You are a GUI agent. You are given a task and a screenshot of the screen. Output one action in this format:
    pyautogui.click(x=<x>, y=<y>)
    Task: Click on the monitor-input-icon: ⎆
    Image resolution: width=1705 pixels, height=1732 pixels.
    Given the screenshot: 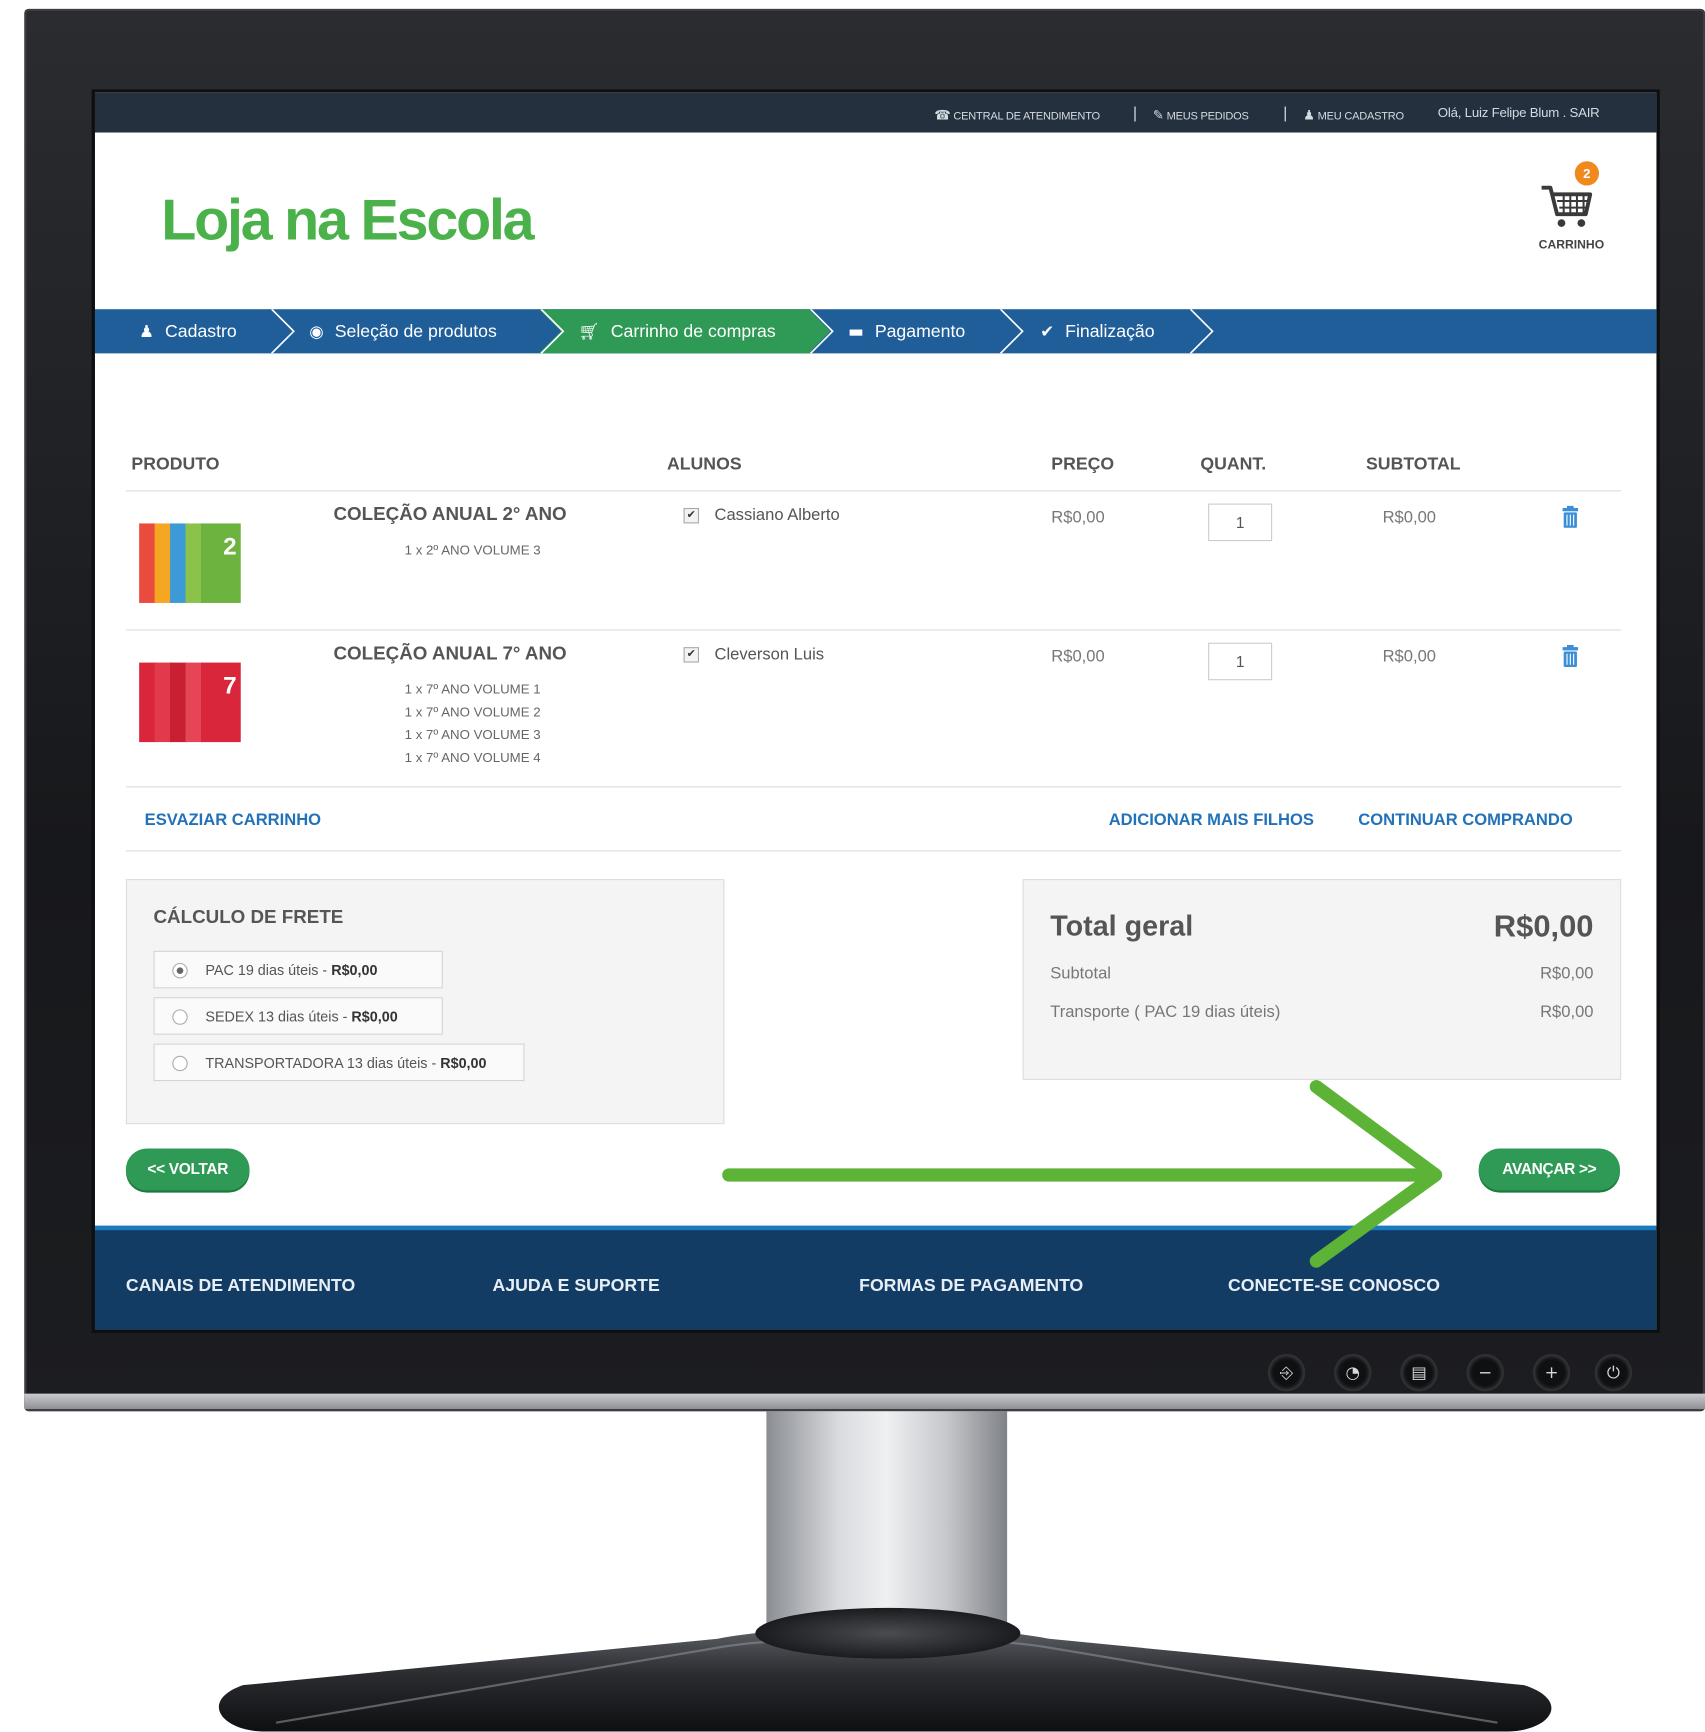 What is the action you would take?
    pyautogui.click(x=1286, y=1373)
    